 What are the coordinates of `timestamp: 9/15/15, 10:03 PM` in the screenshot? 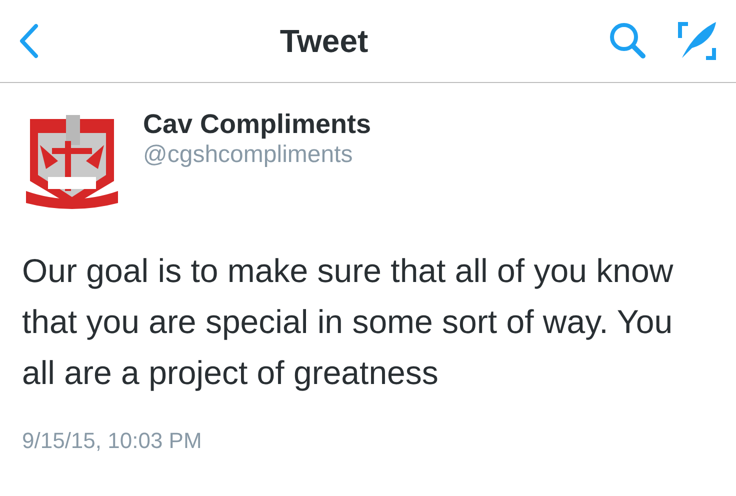 It's located at (112, 440).